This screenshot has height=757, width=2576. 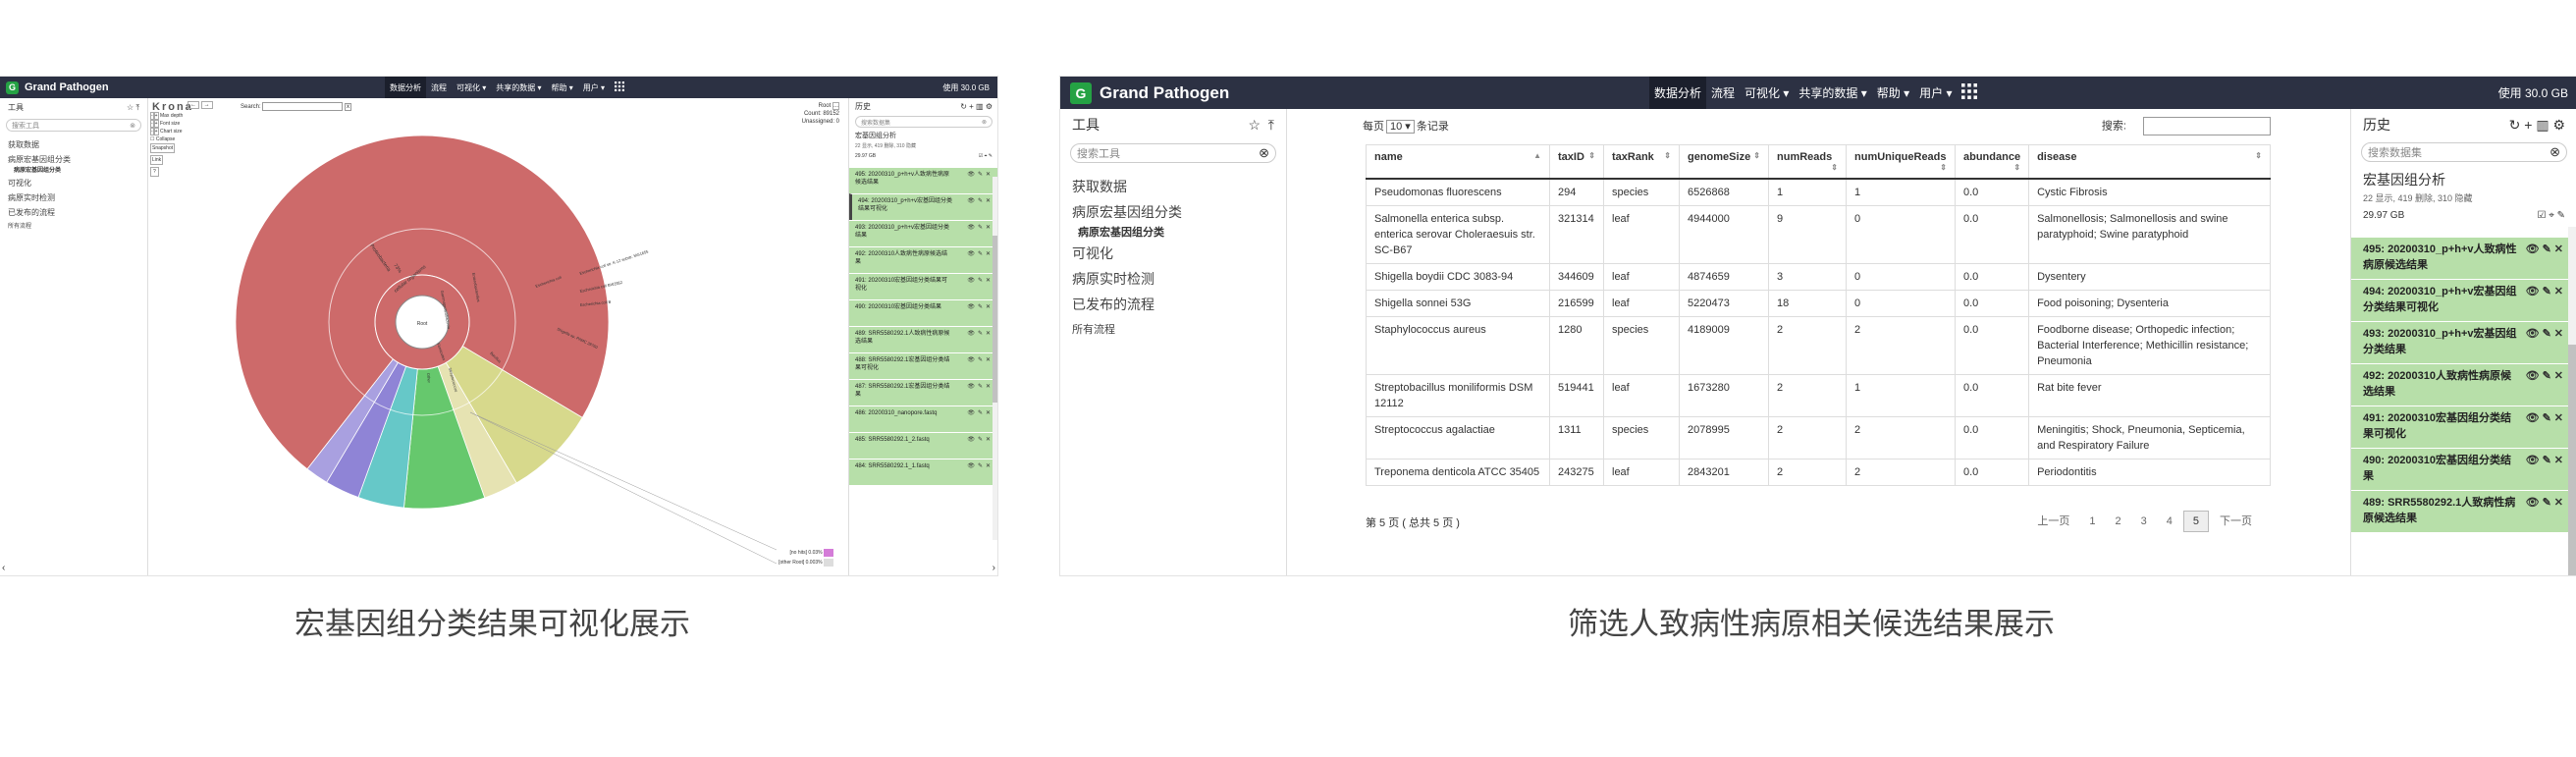 I want to click on sort-asc-icon: ▲, so click(x=1537, y=155).